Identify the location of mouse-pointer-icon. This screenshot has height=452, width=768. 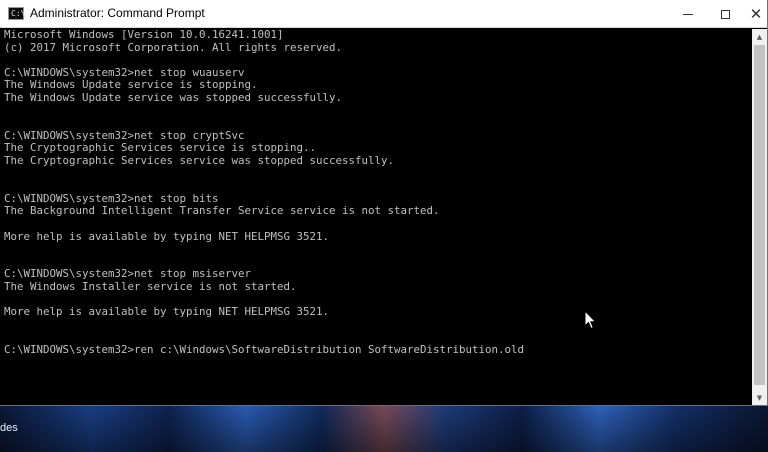
(590, 320).